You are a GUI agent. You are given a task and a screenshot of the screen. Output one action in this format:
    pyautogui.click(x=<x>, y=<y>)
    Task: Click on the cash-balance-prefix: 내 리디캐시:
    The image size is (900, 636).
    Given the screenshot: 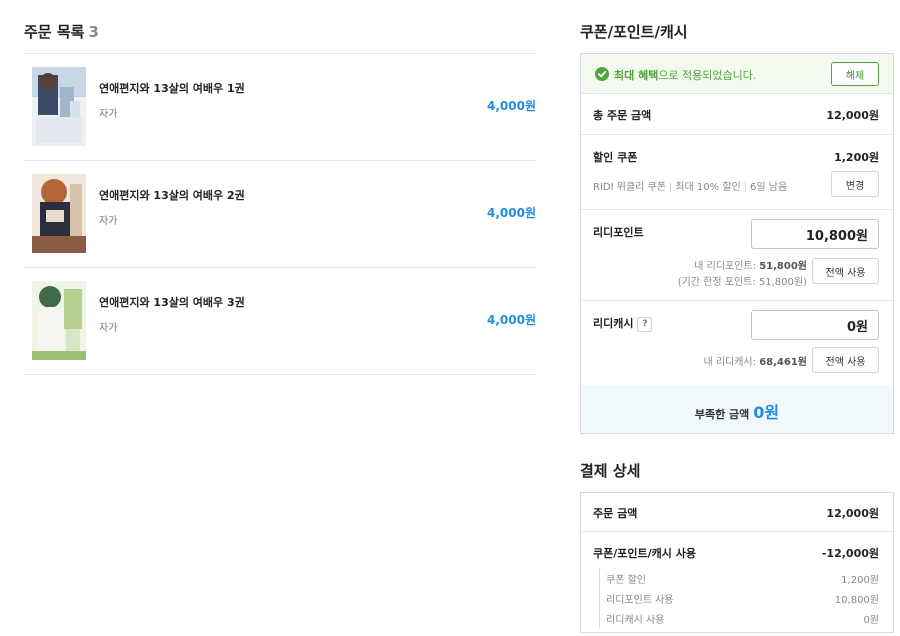 What is the action you would take?
    pyautogui.click(x=730, y=362)
    